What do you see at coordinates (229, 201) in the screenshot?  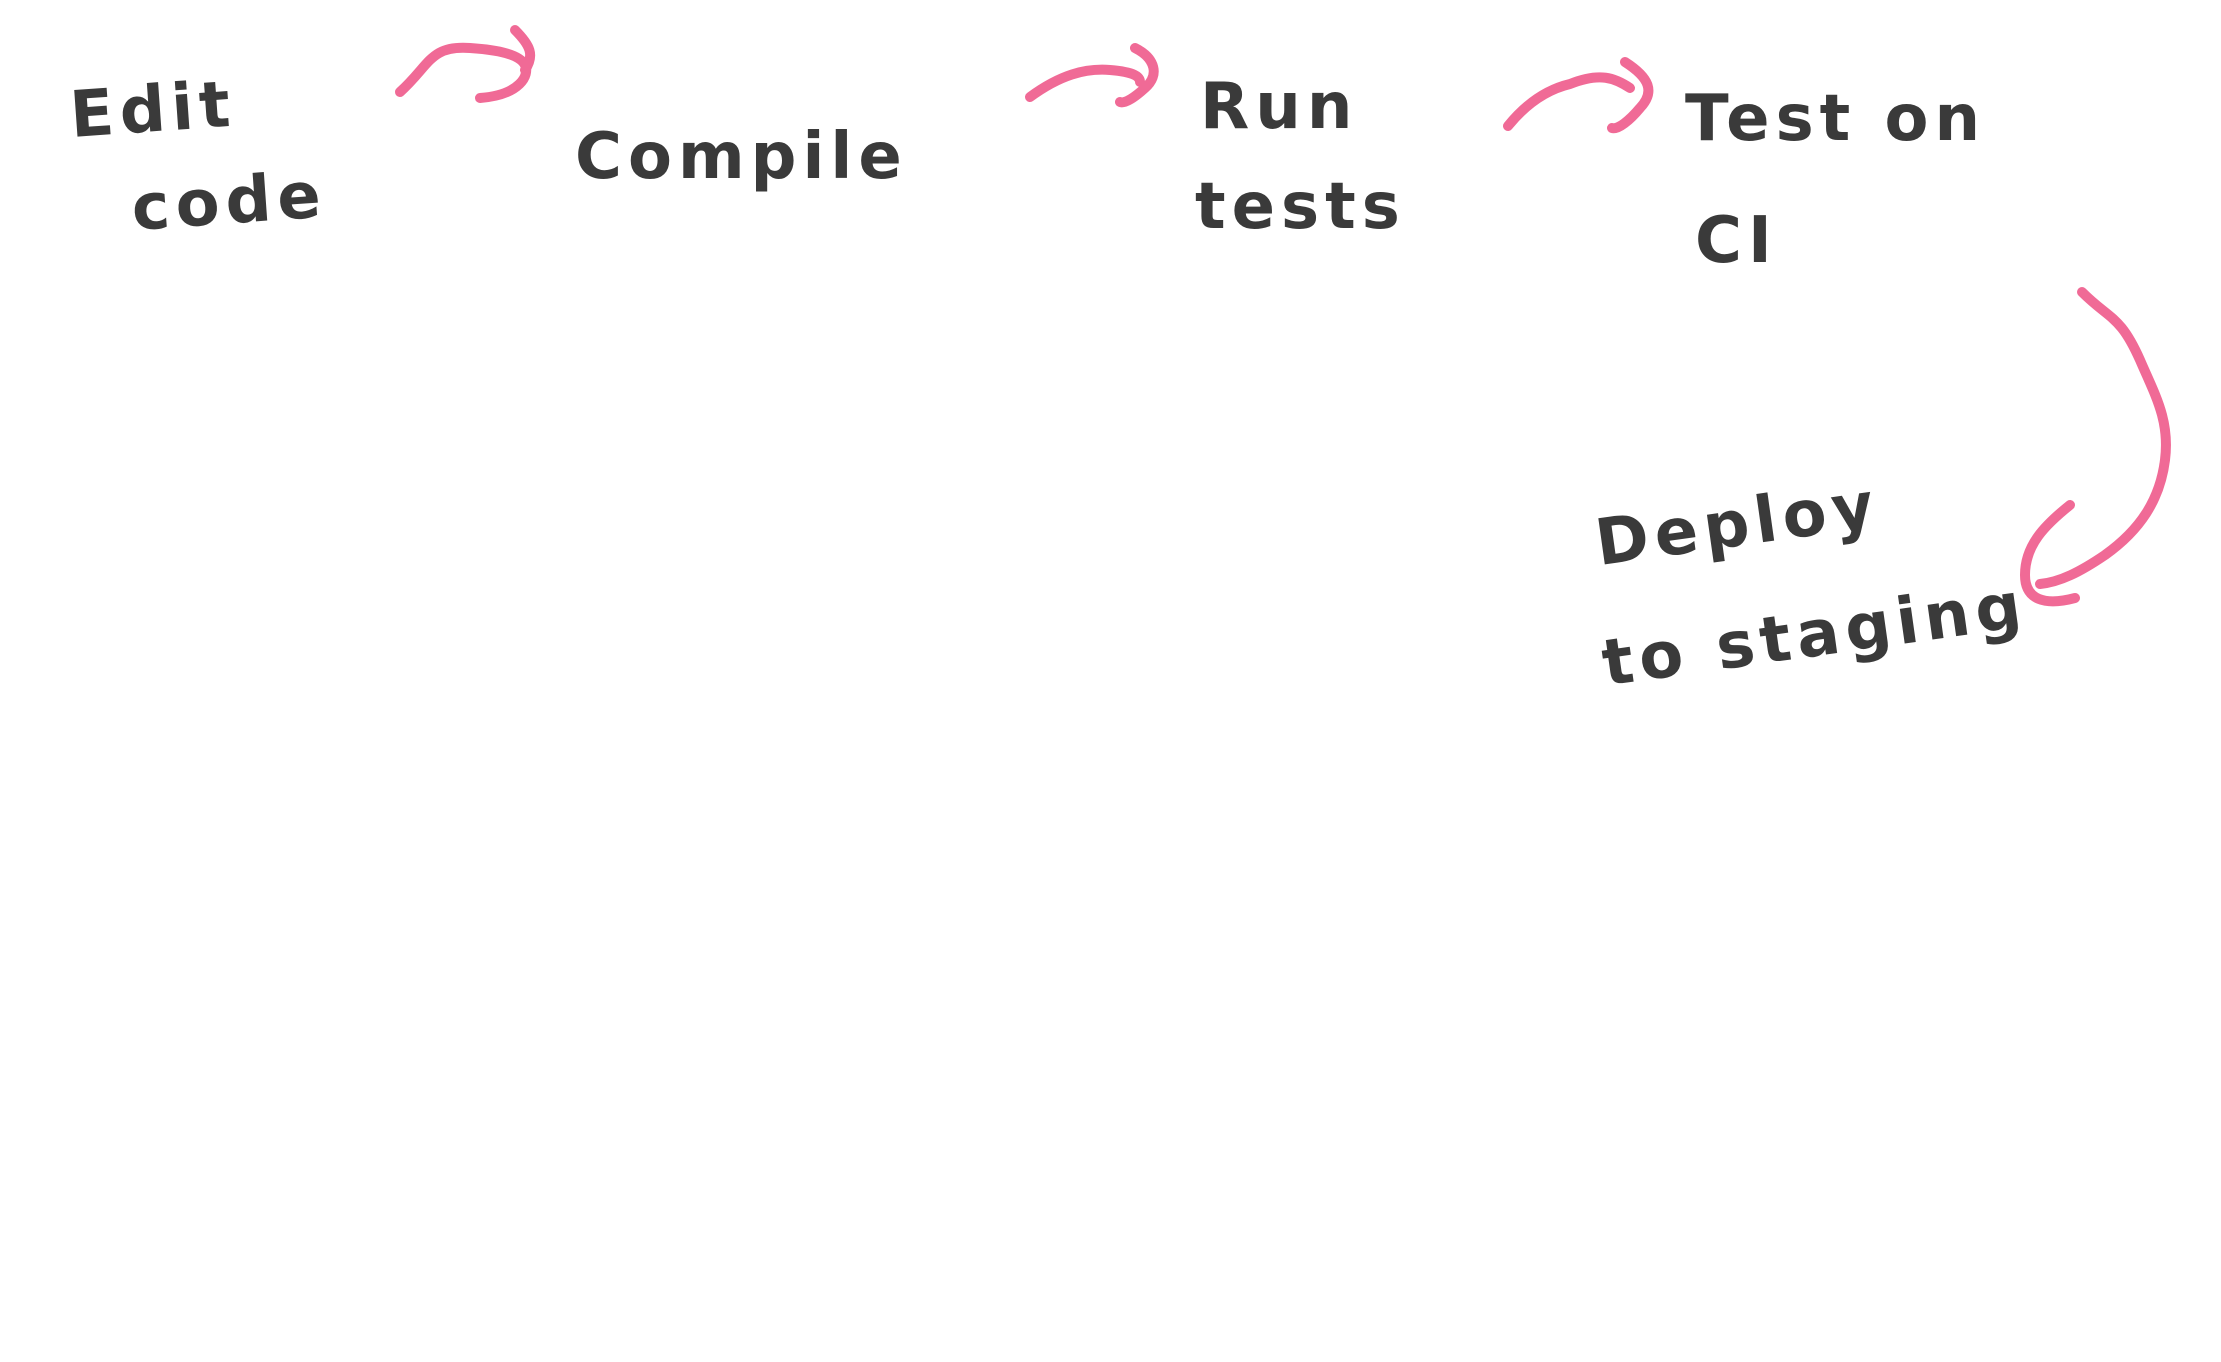 I see `step-edit-code-line-2: code` at bounding box center [229, 201].